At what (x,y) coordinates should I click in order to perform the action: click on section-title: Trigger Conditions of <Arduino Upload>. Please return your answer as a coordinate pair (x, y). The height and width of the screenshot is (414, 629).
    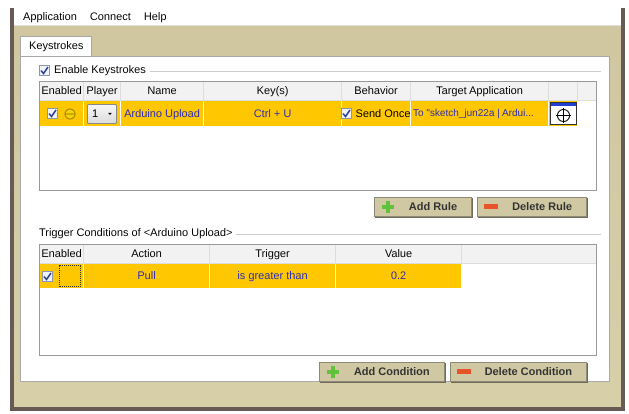
    Looking at the image, I should click on (135, 233).